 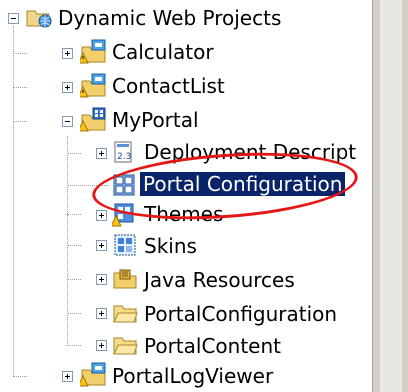 What do you see at coordinates (193, 376) in the screenshot?
I see `tree-item-label: PortalLogViewer` at bounding box center [193, 376].